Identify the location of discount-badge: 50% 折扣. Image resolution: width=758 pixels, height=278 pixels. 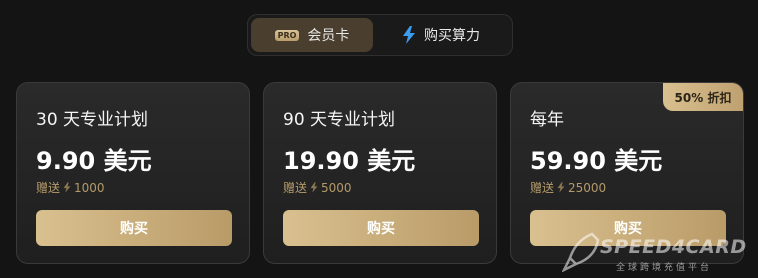
(703, 97).